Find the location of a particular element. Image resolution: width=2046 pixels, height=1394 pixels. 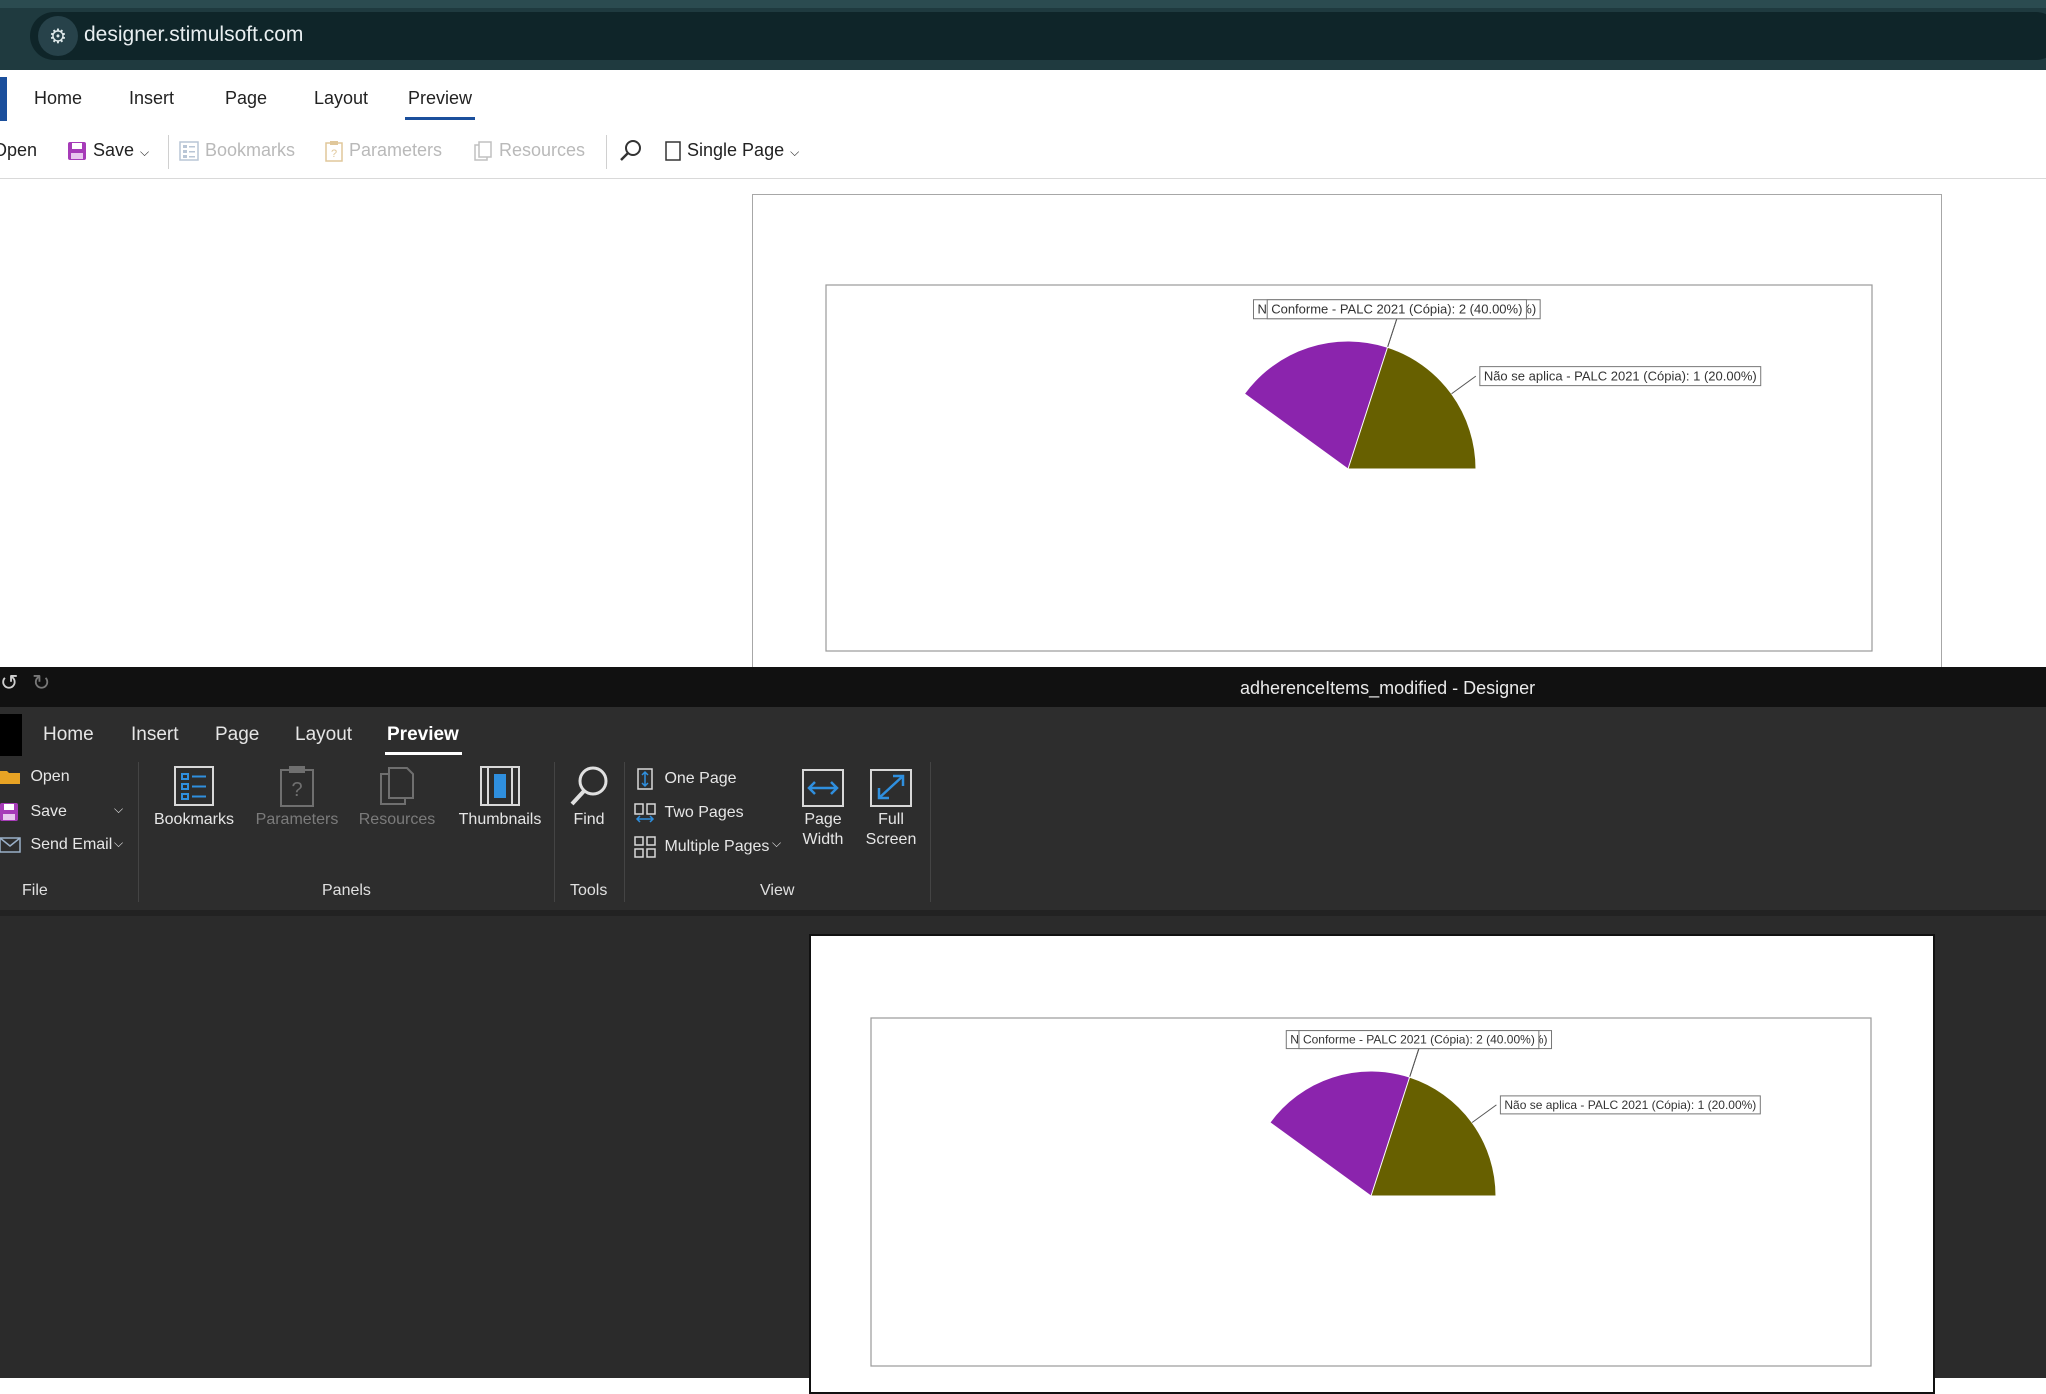

web-bookmarks-button: Bookmarks is located at coordinates (236, 151).